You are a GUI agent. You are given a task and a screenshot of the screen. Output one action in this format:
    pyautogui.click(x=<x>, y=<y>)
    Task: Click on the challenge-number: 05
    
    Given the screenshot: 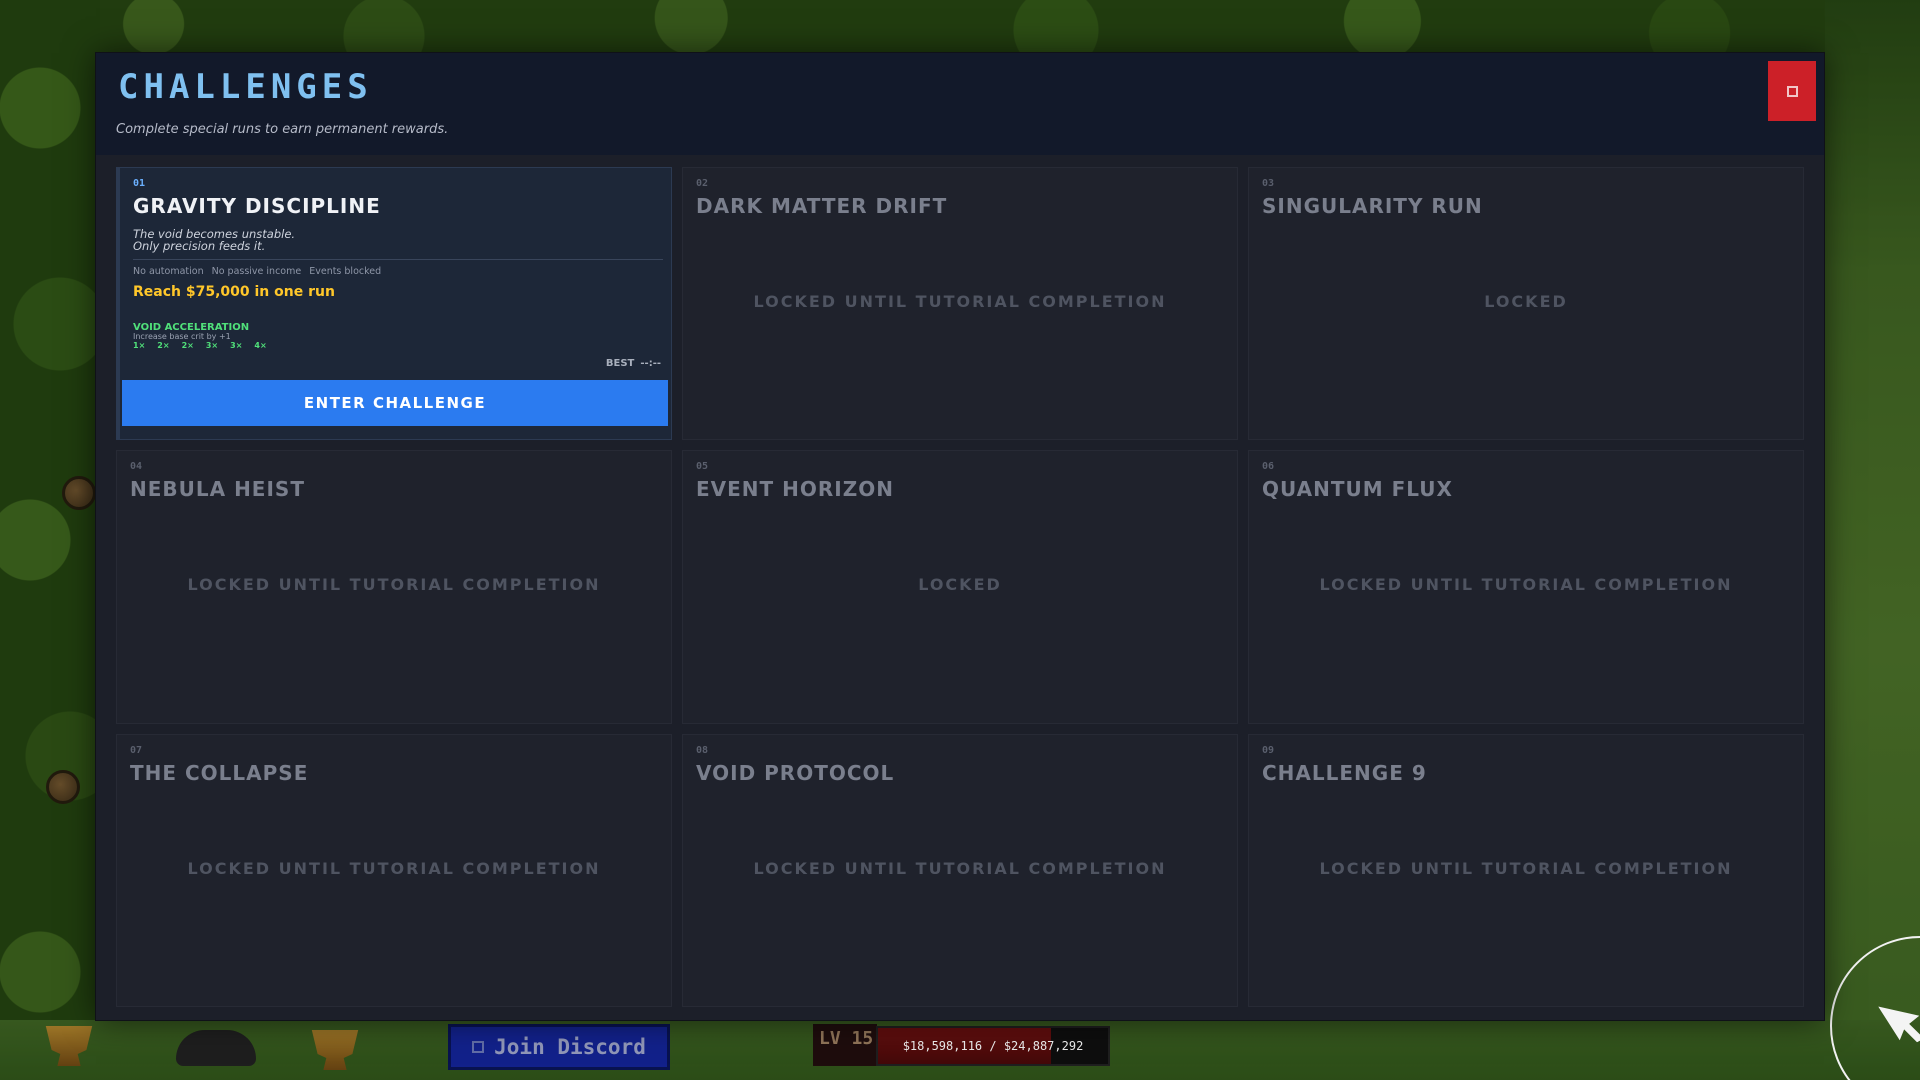 What is the action you would take?
    pyautogui.click(x=702, y=467)
    